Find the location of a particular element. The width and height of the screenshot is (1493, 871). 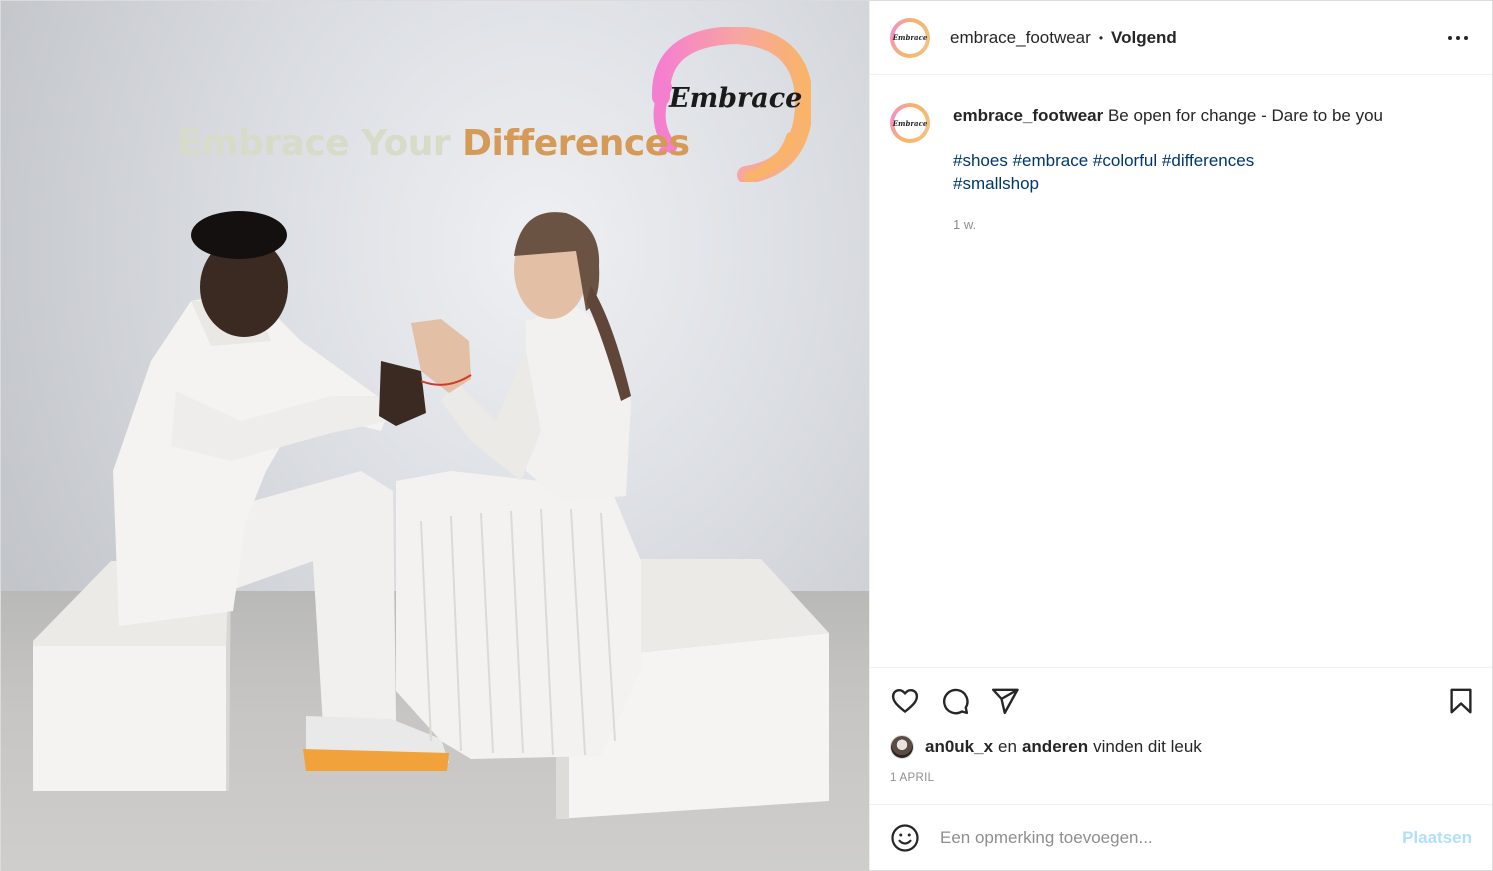

likes-suffix: vinden dit leuk is located at coordinates (1147, 746).